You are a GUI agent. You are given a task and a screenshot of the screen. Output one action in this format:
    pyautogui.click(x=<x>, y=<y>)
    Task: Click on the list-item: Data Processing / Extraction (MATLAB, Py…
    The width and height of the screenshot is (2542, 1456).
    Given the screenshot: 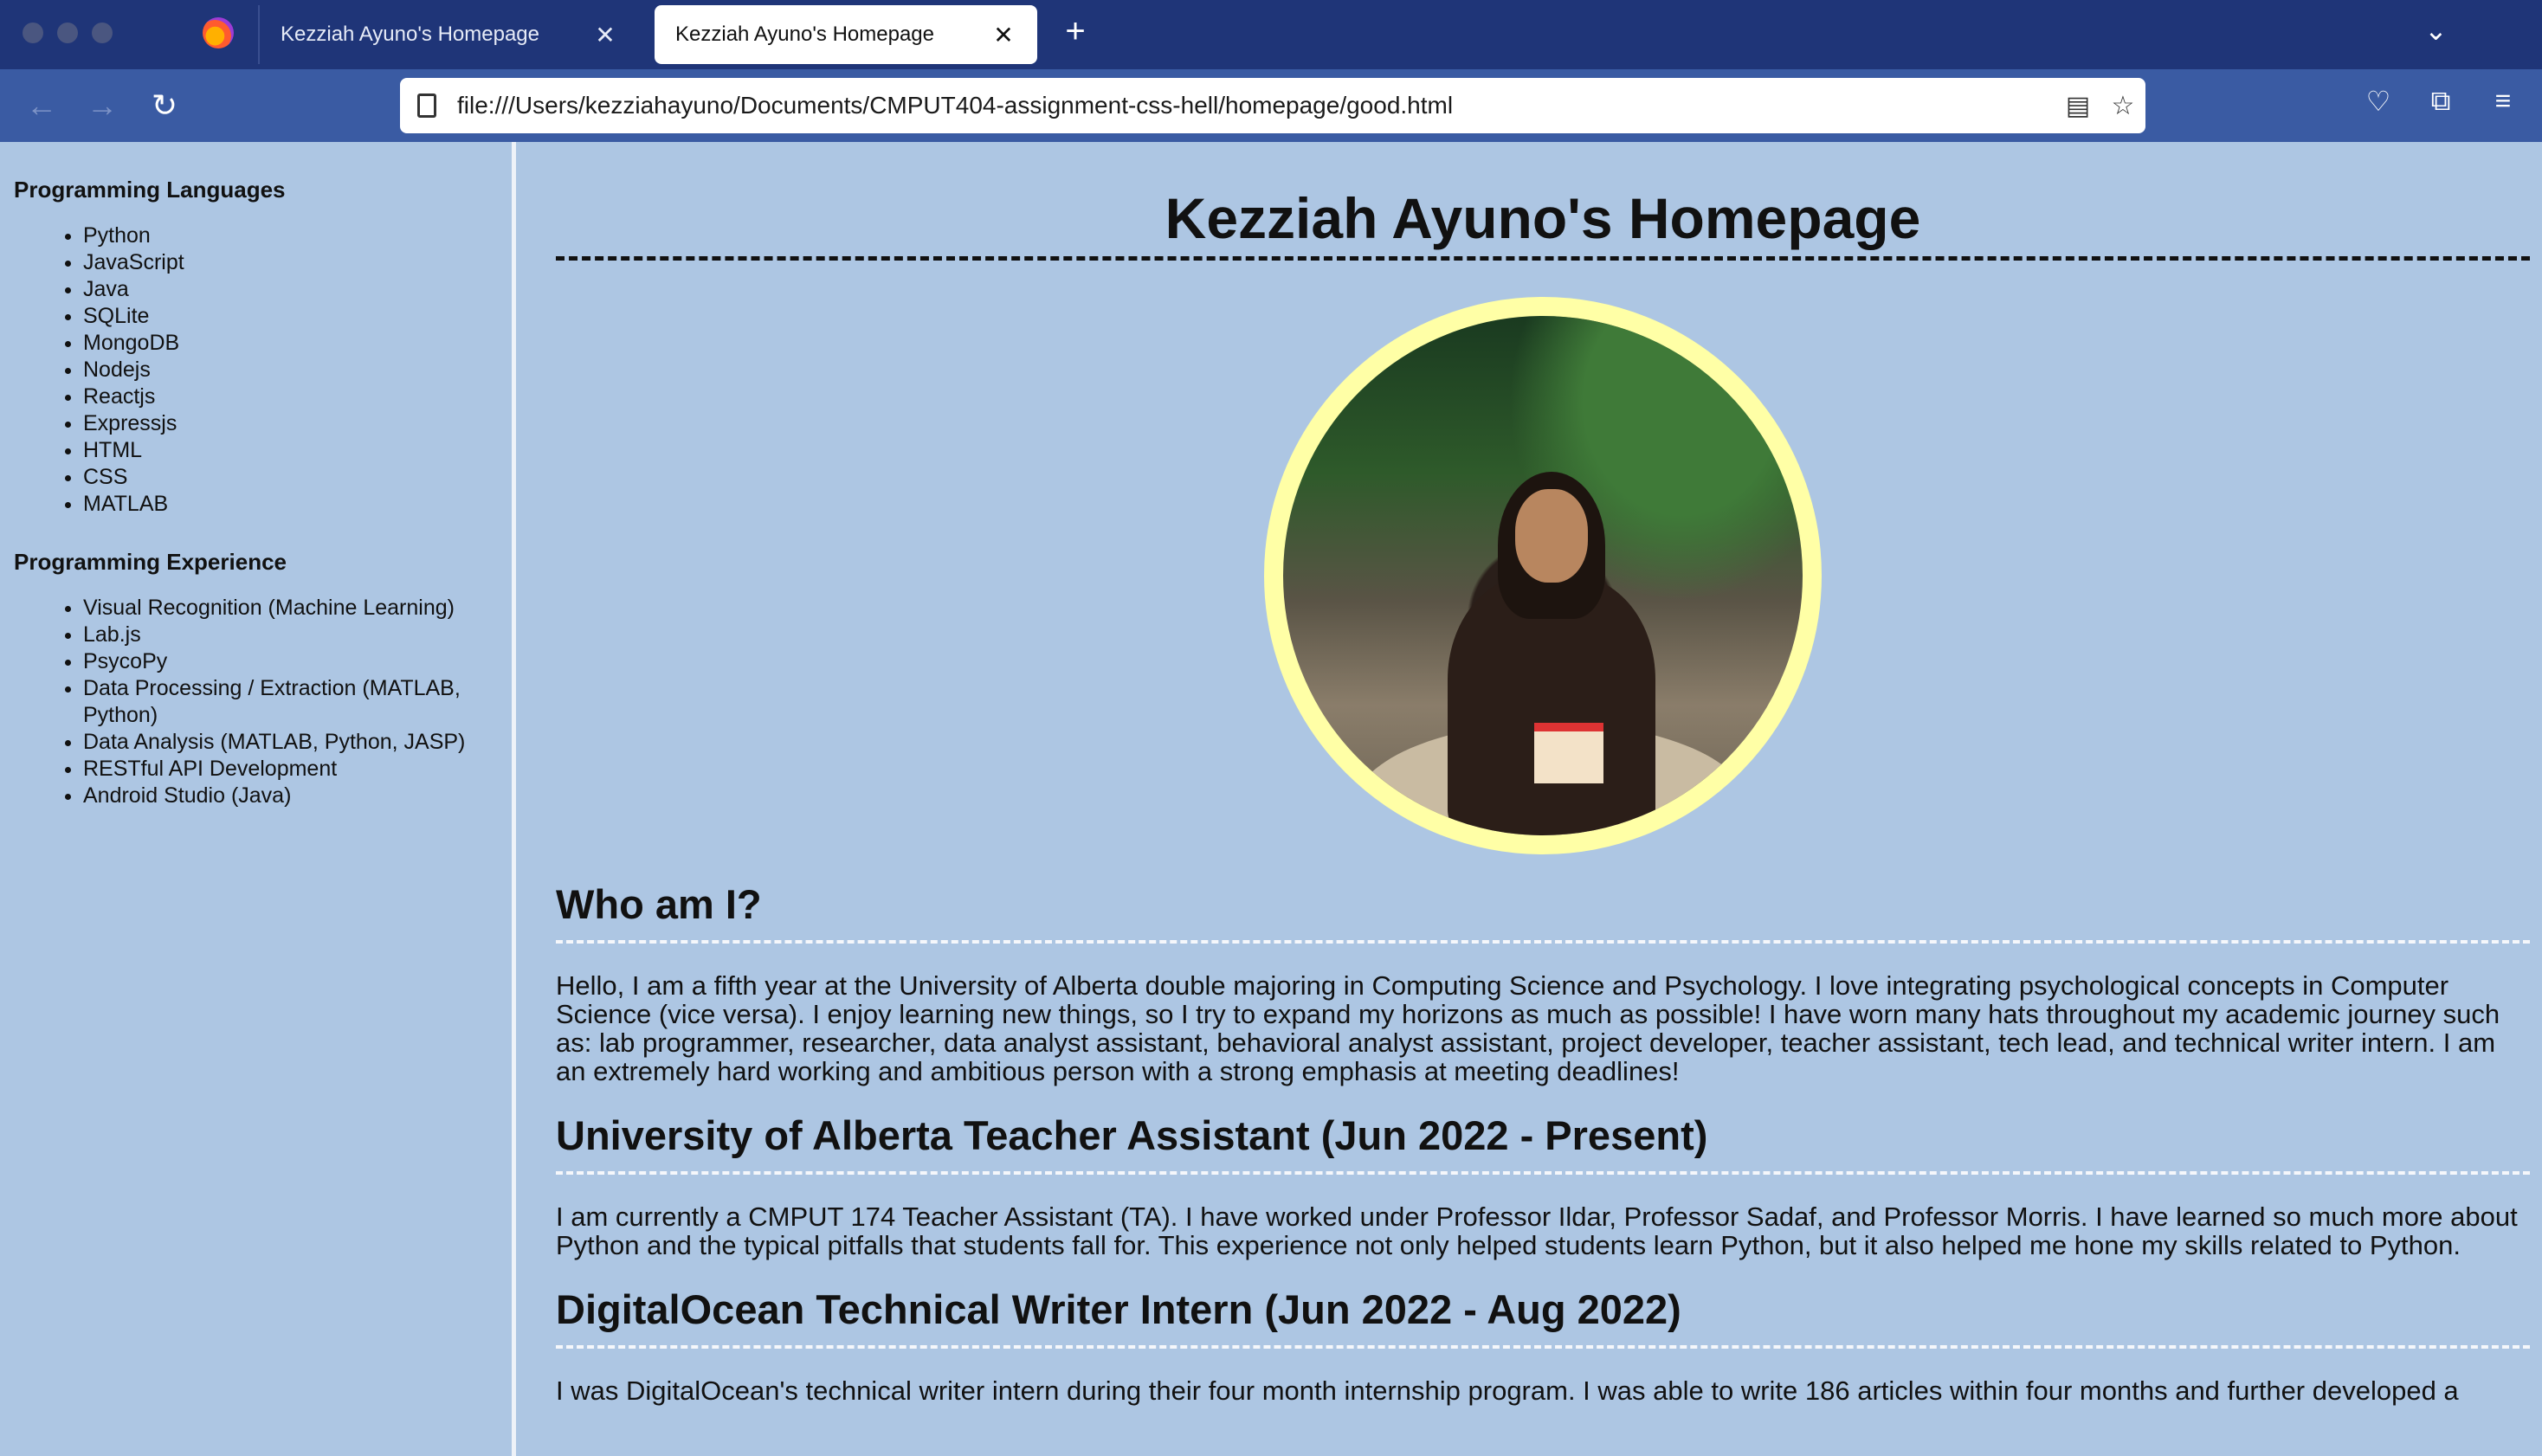 What is the action you would take?
    pyautogui.click(x=290, y=702)
    